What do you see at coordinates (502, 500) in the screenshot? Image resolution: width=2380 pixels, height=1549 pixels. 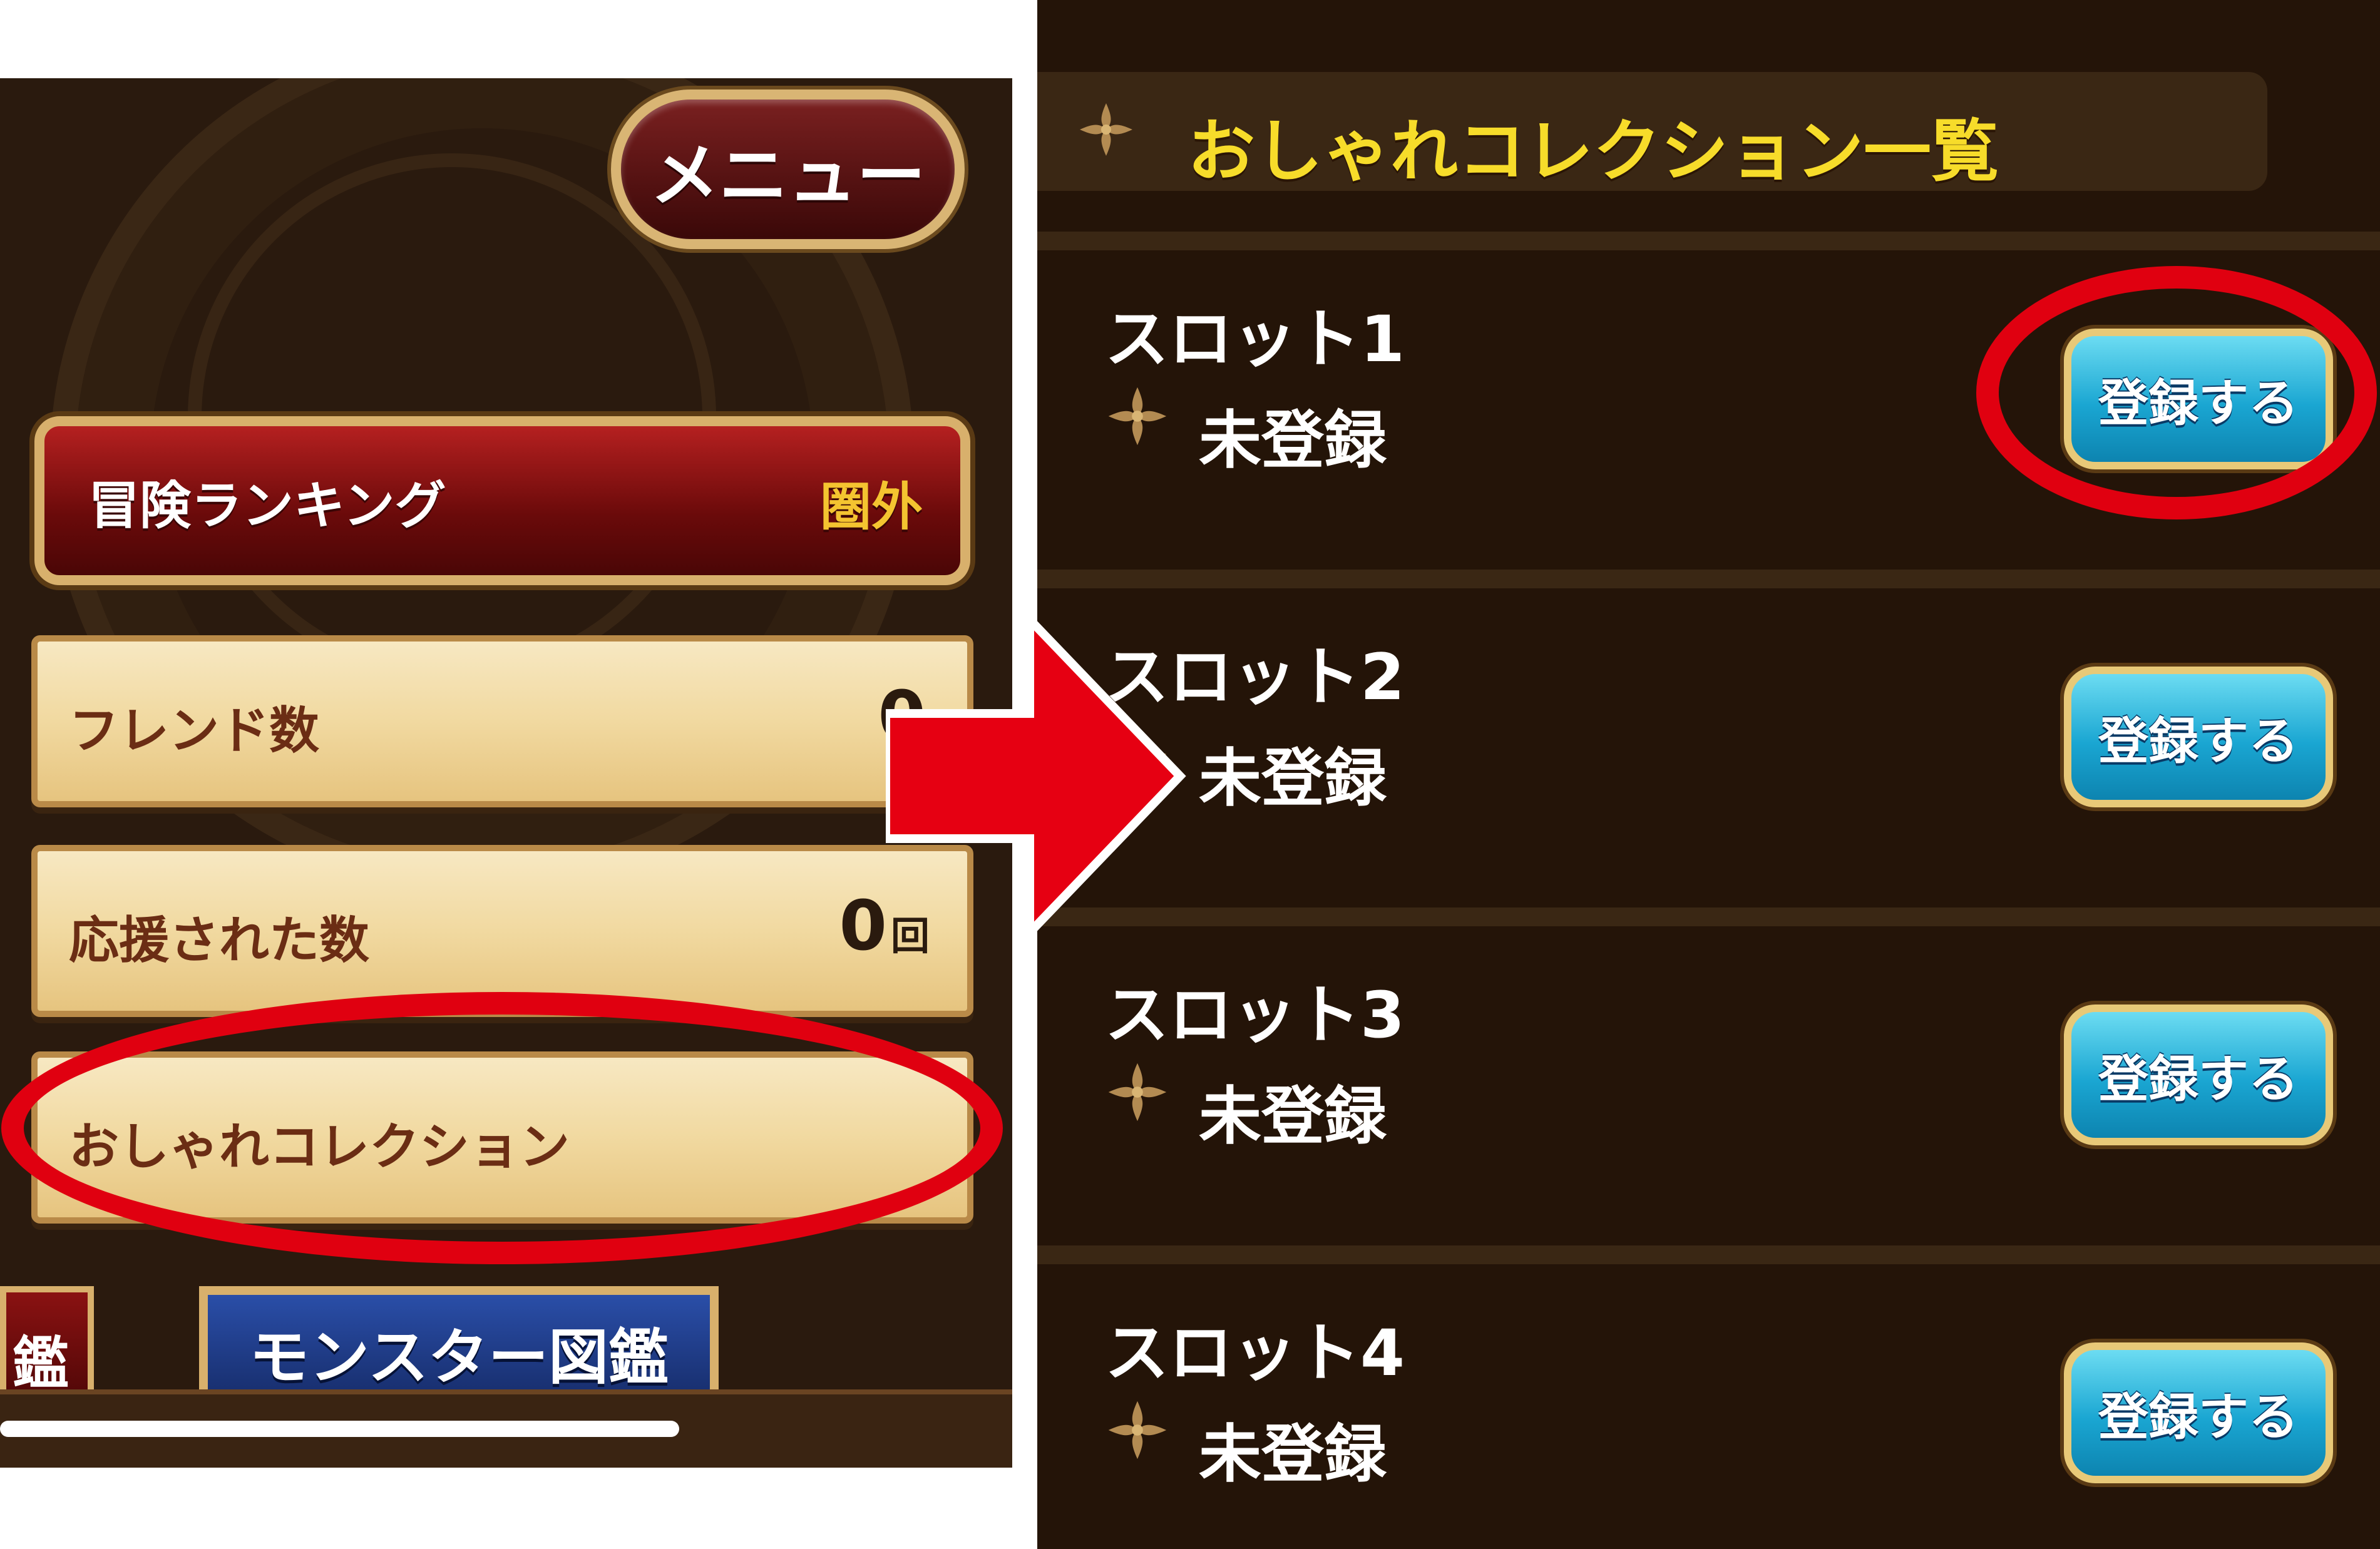 I see `adventure-ranking-bar: 冒険ランキング 圏外` at bounding box center [502, 500].